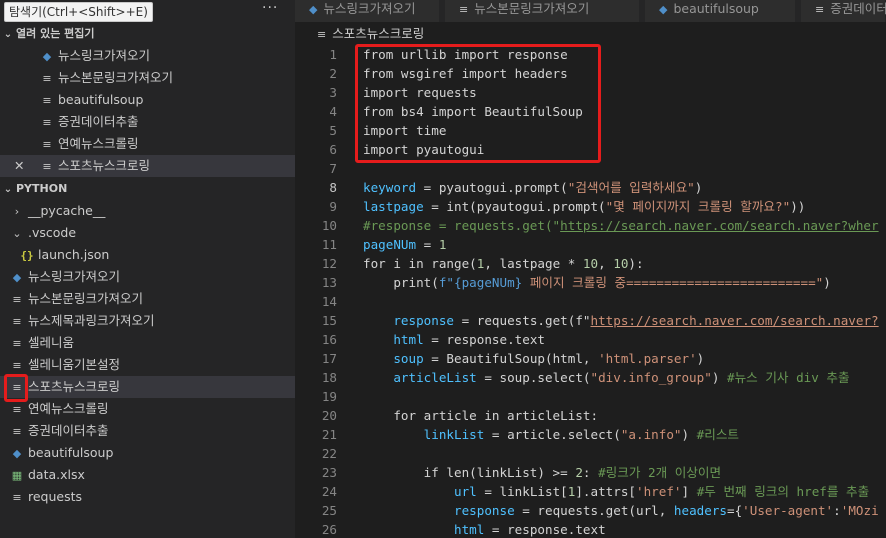 The image size is (886, 538). Describe the element at coordinates (270, 8) in the screenshot. I see `more-actions-icon: ···` at that location.